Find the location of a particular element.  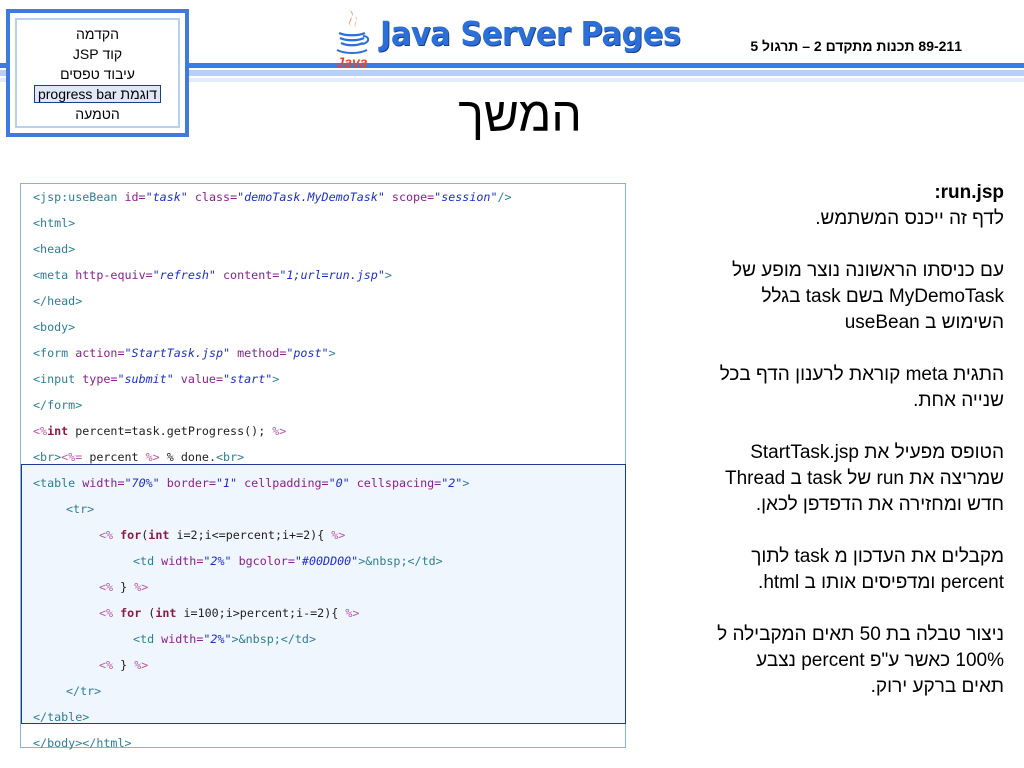

code-token: "#00DD00" is located at coordinates (326, 561).